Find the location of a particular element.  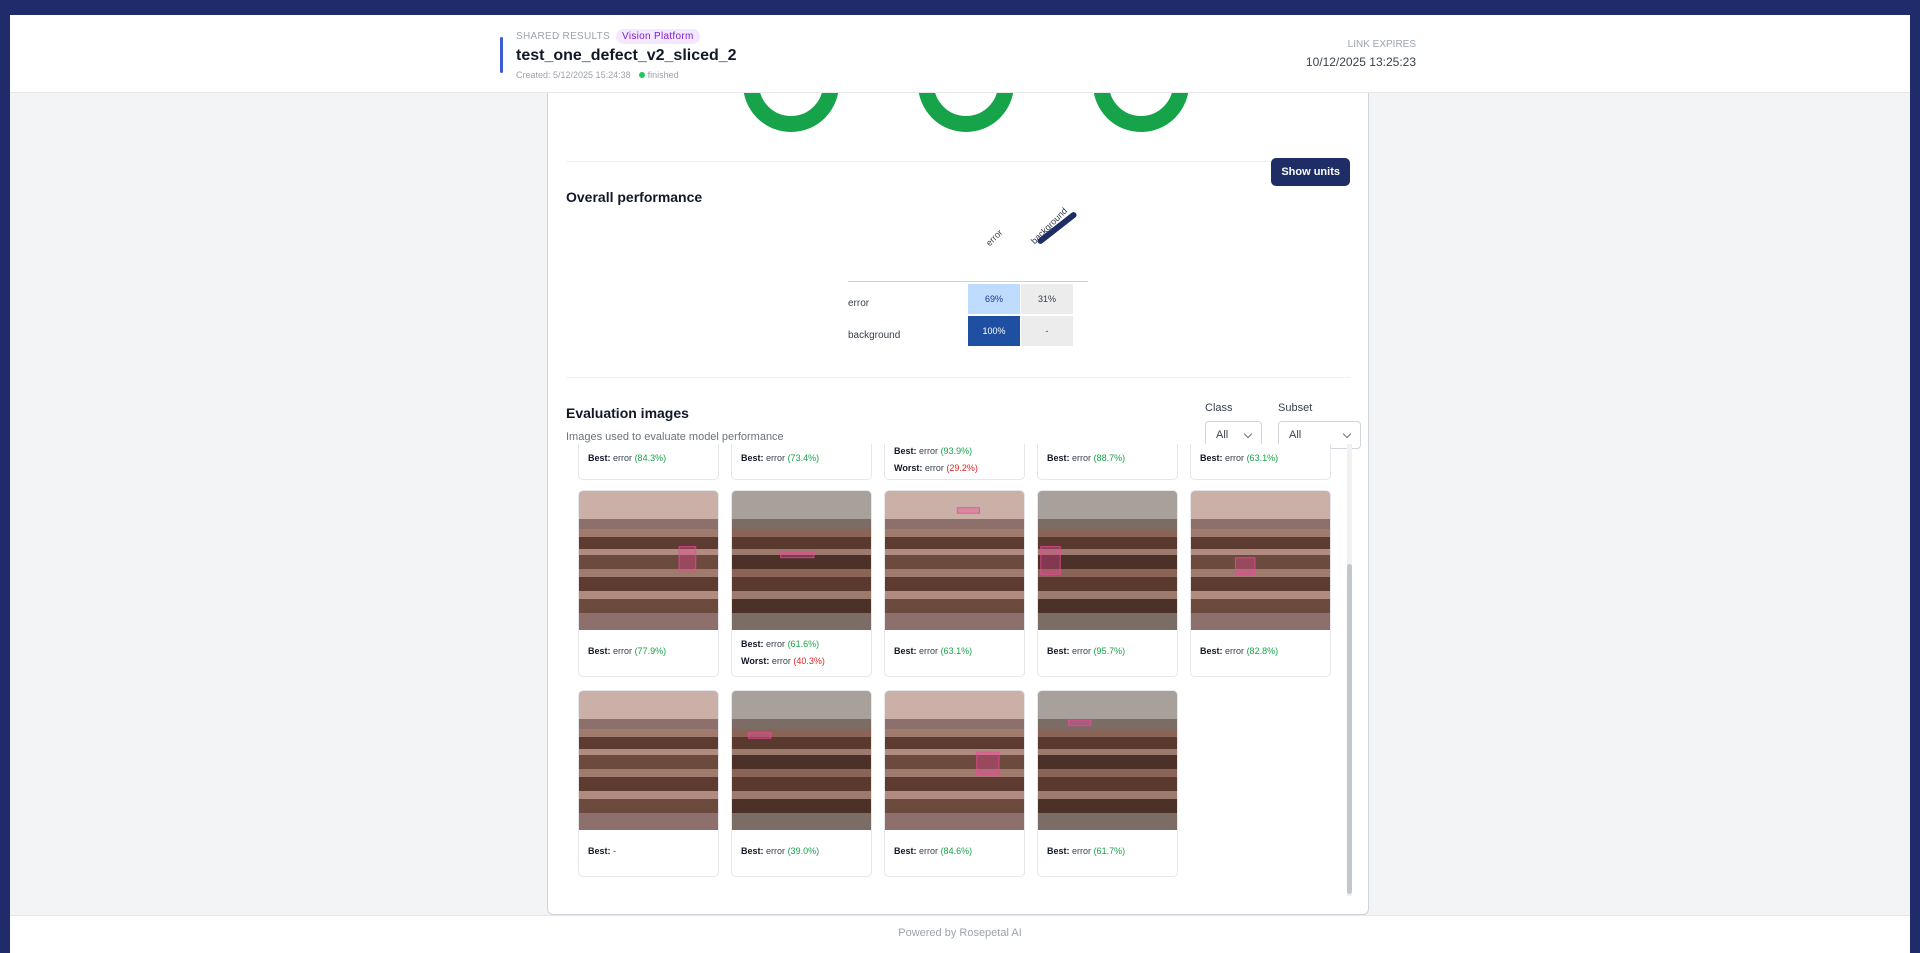

best-line: Best: error (61.7%) is located at coordinates (1086, 851).